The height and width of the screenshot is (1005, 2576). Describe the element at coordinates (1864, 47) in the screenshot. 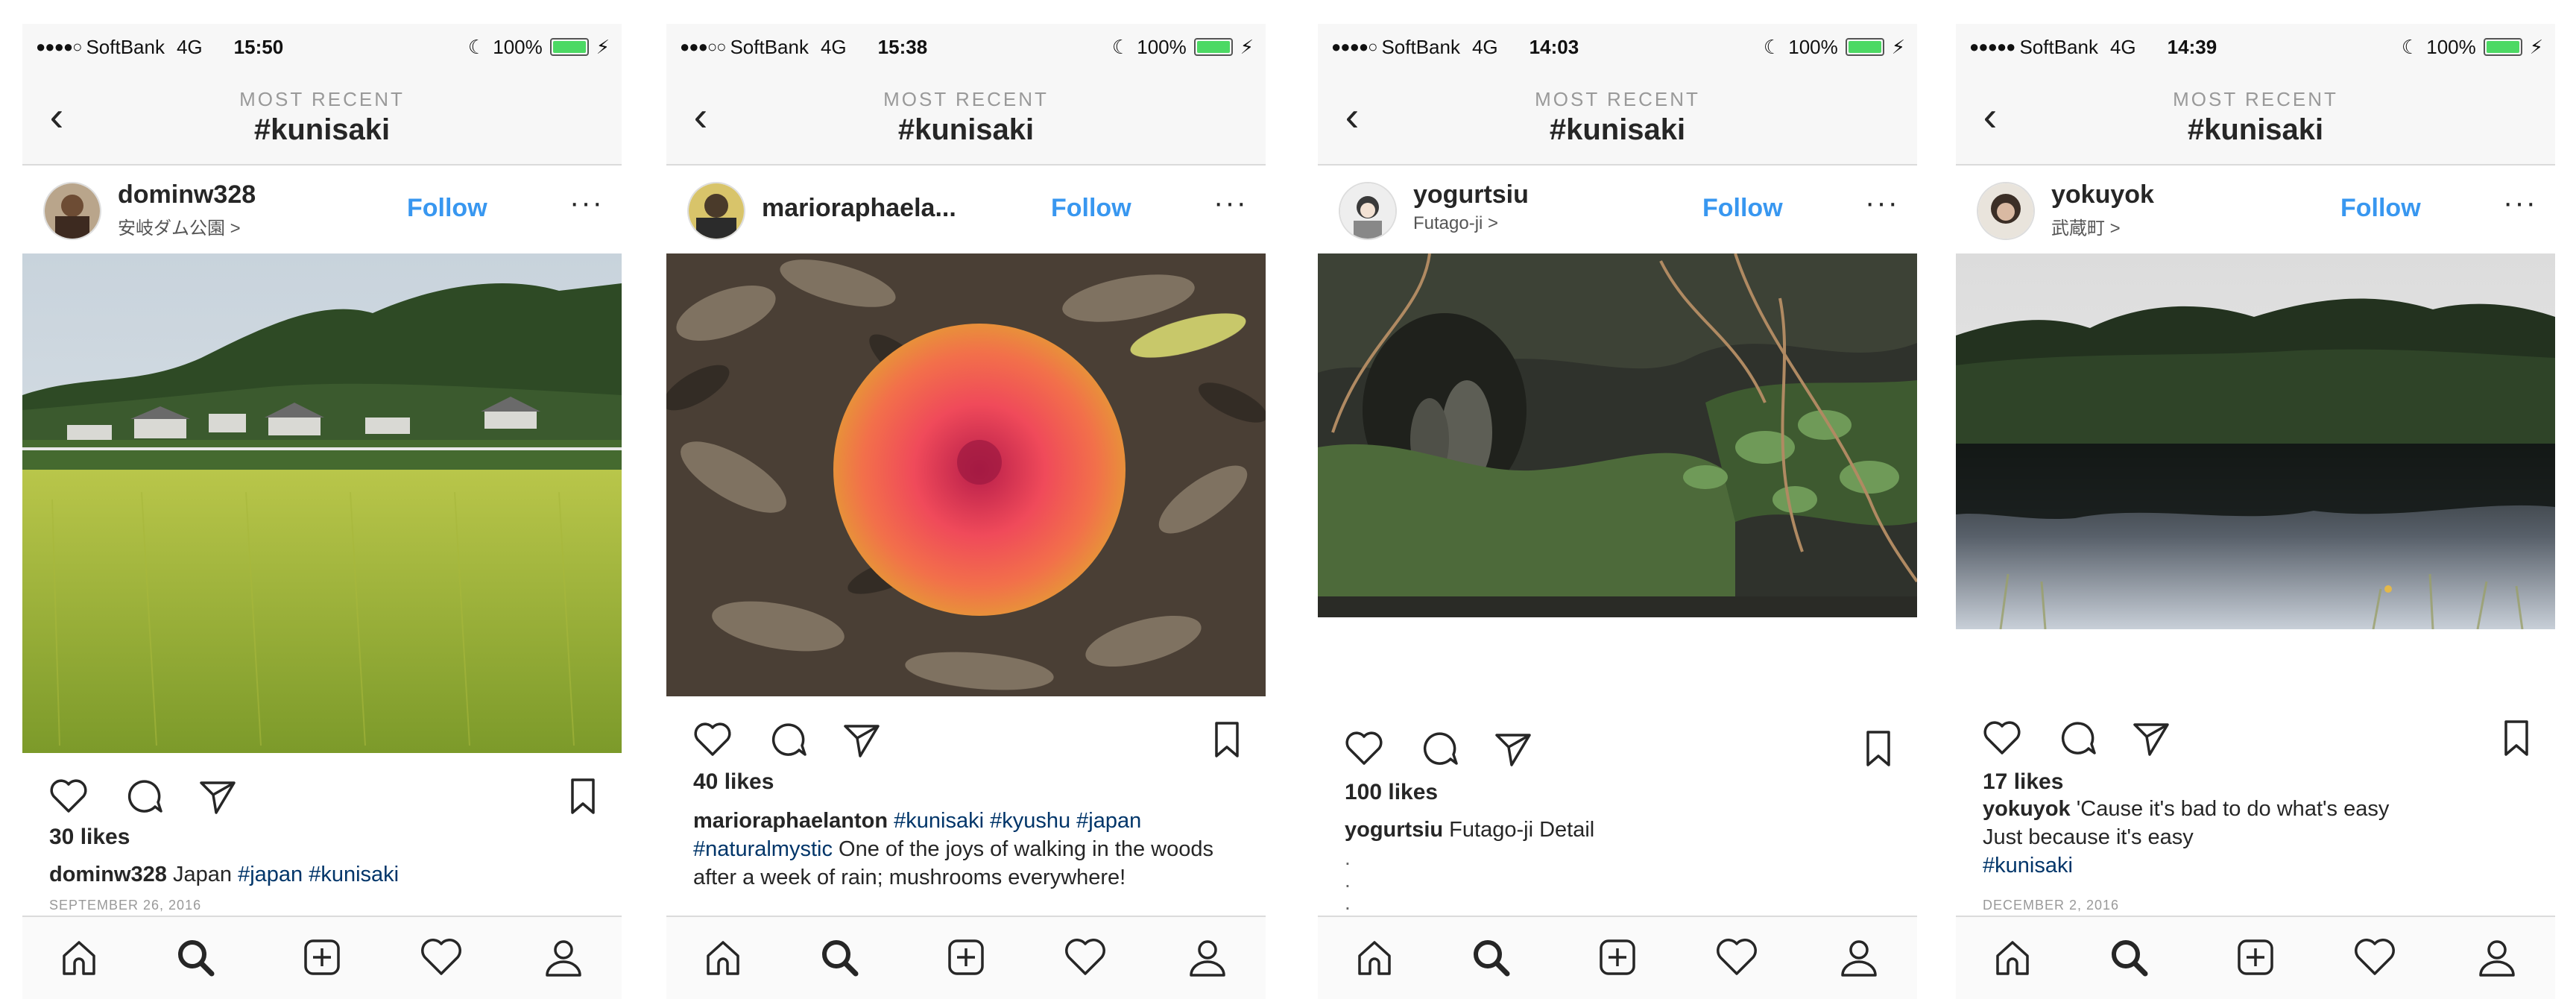

I see `battery-icon` at that location.